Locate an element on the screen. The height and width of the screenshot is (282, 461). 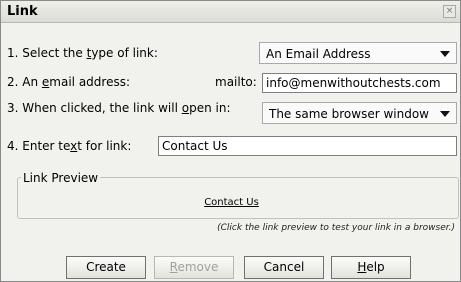
email-label-text: 2. An is located at coordinates (24, 82).